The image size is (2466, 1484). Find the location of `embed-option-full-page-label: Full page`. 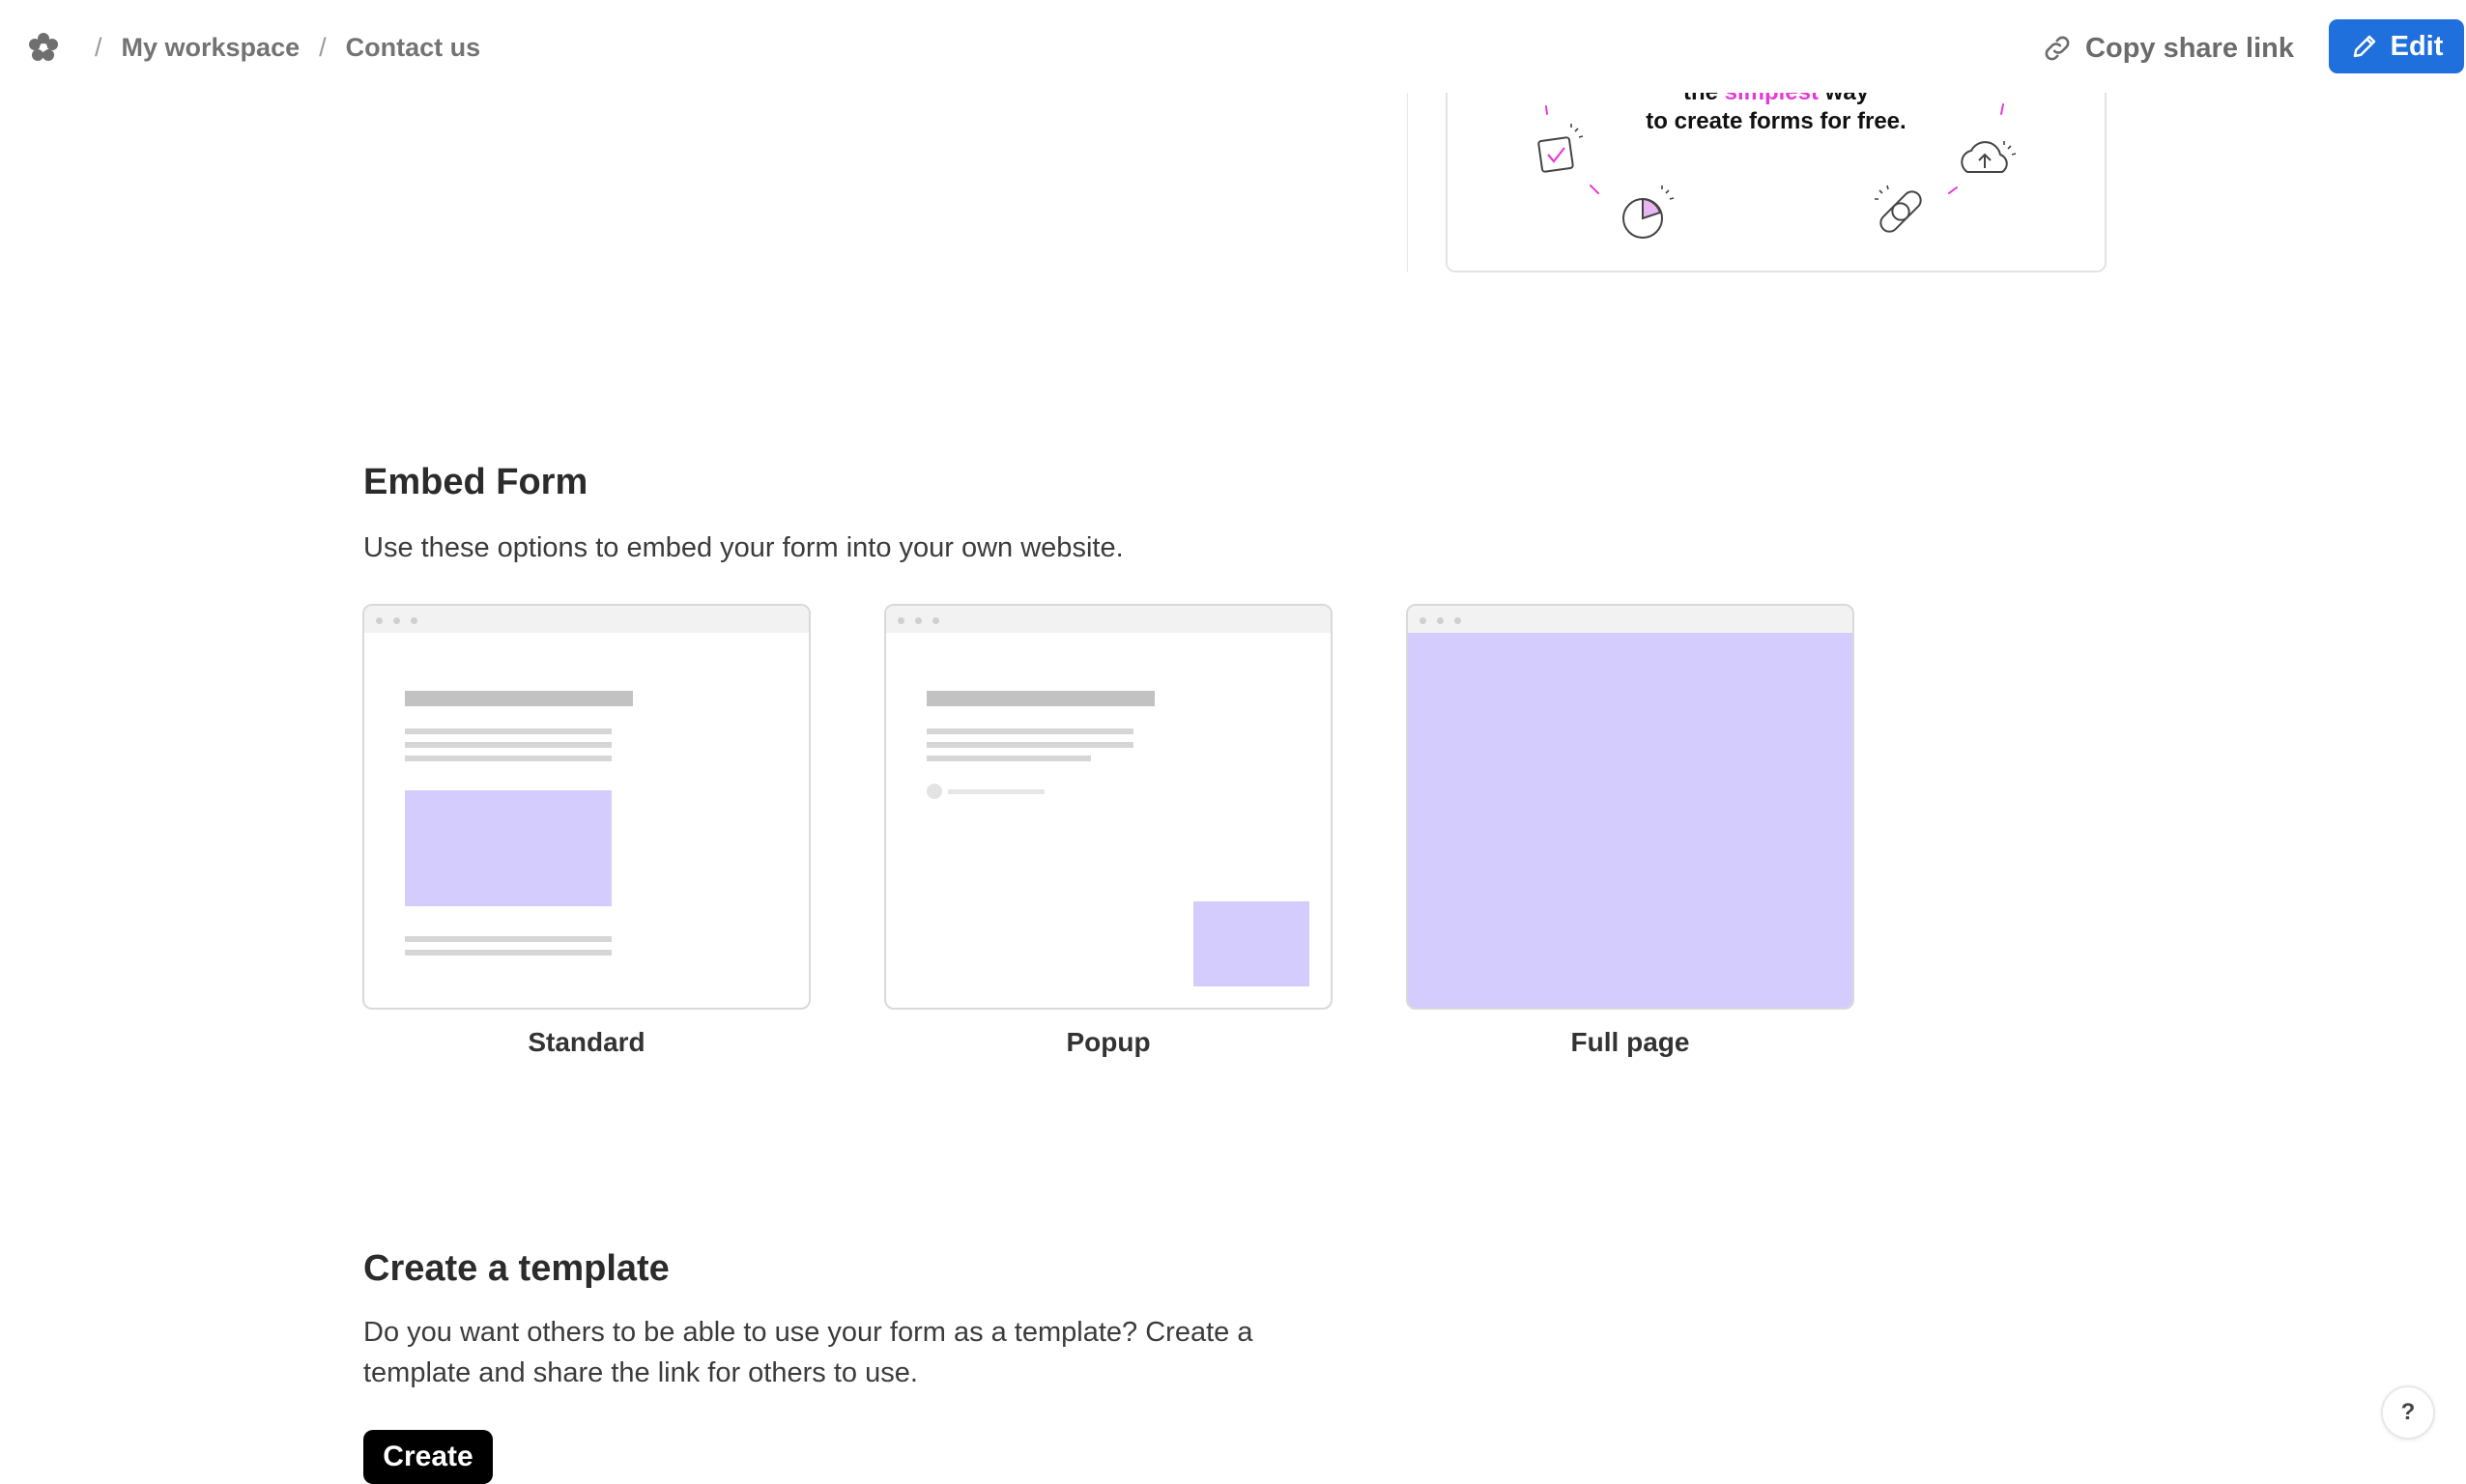

embed-option-full-page-label: Full page is located at coordinates (1630, 1042).